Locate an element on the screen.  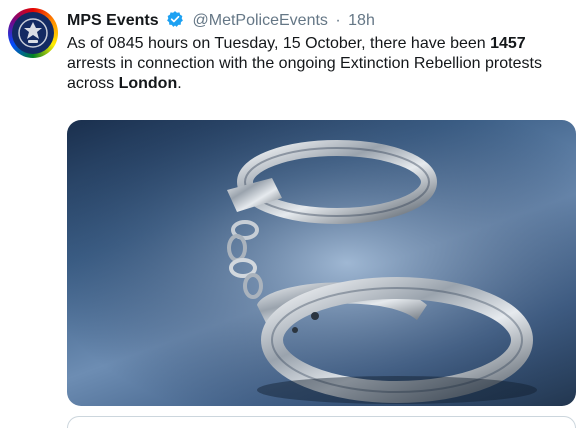
avatar is located at coordinates (33, 33).